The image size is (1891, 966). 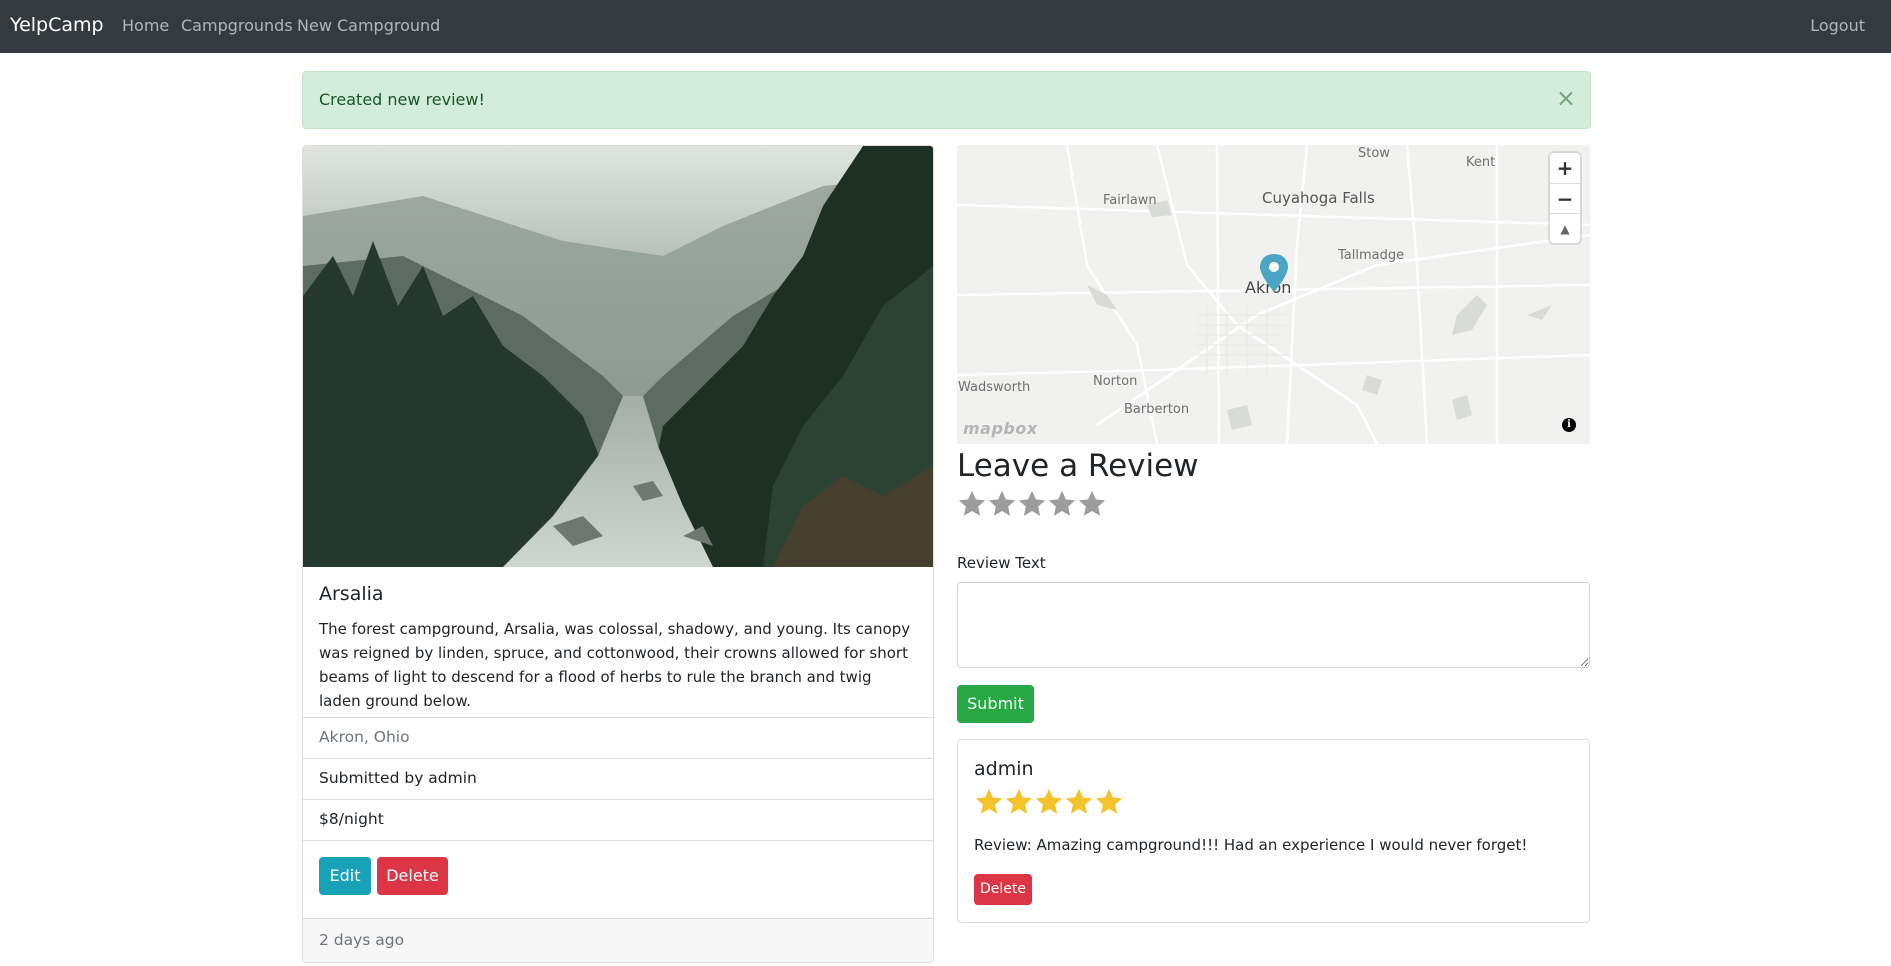 I want to click on submitted-by-text: Submitted by admin, so click(x=398, y=778).